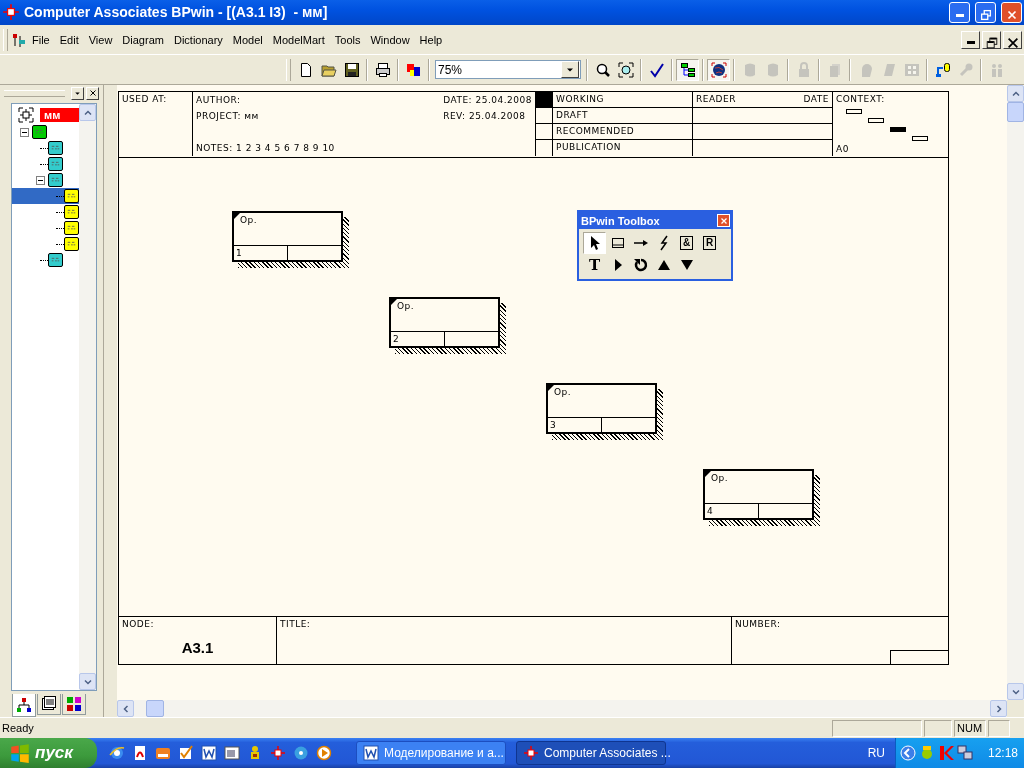 This screenshot has width=1024, height=768. What do you see at coordinates (938, 728) in the screenshot?
I see `status-panel` at bounding box center [938, 728].